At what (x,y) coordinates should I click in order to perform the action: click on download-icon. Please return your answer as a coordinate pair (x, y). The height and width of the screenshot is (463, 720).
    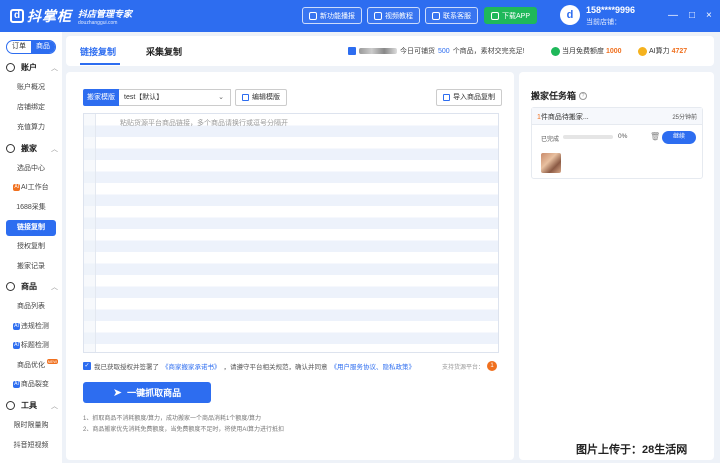
    Looking at the image, I should click on (495, 15).